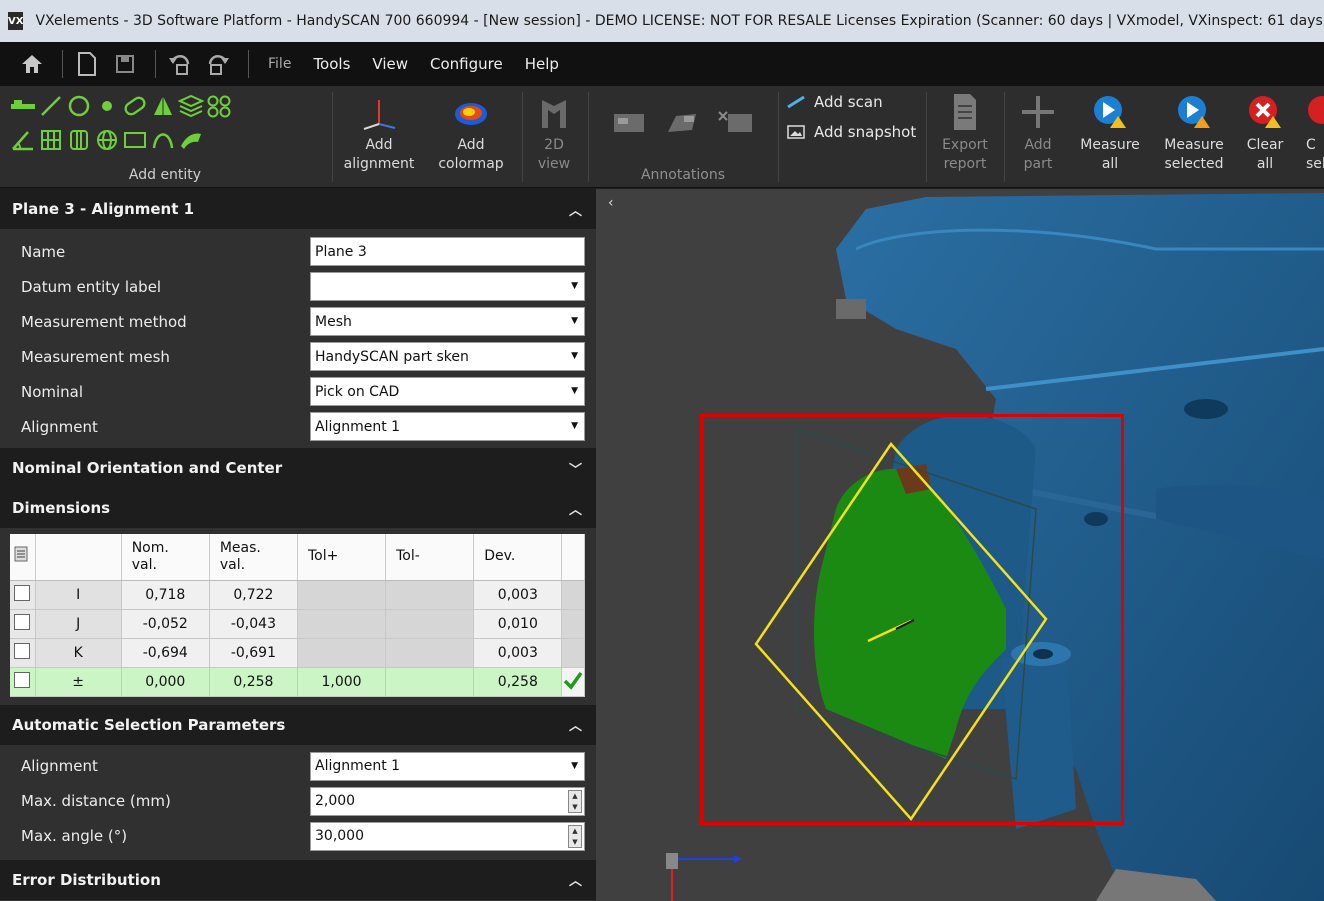 This screenshot has width=1324, height=901. Describe the element at coordinates (1038, 133) in the screenshot. I see `add-part-button: Add part` at that location.